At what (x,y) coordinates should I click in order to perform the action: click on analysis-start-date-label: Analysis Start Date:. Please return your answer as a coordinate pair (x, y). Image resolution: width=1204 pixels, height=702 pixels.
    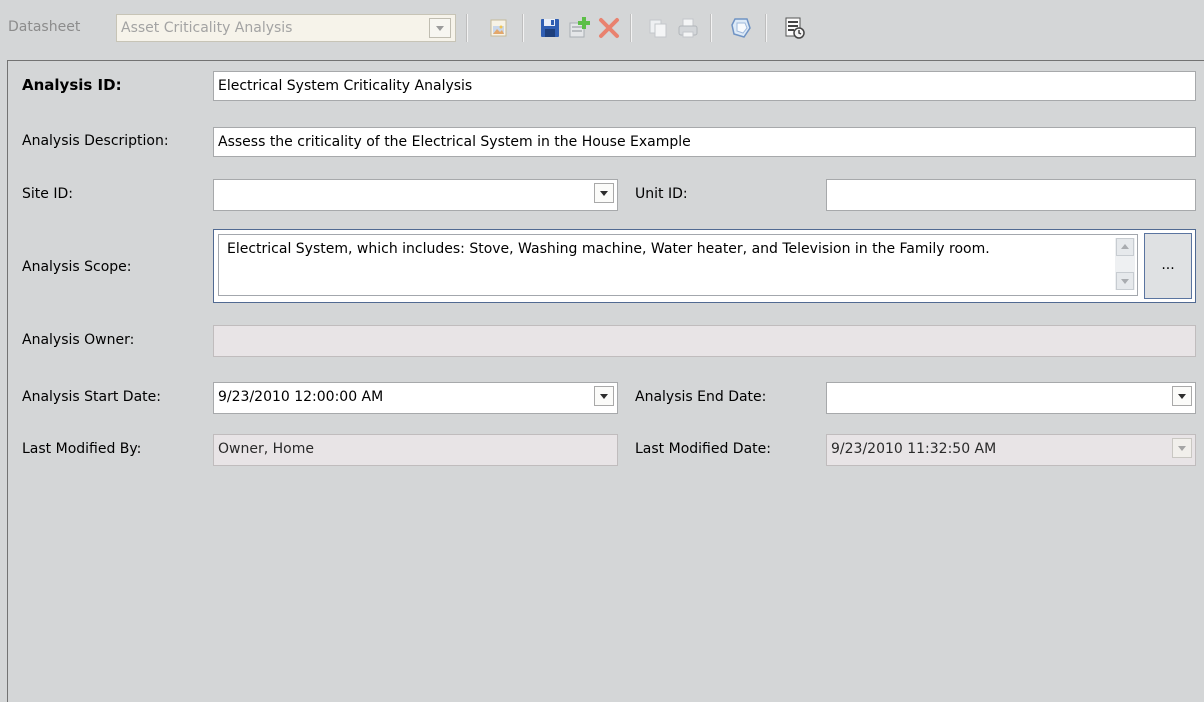
    Looking at the image, I should click on (91, 397).